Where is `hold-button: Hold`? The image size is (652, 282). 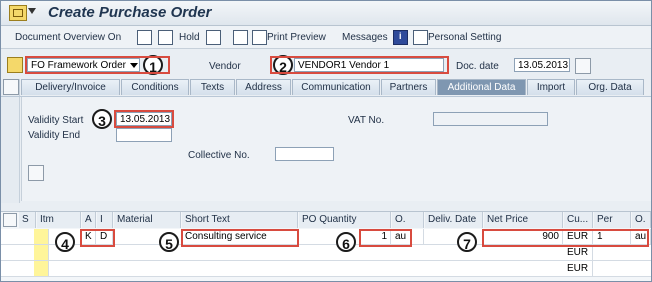 hold-button: Hold is located at coordinates (189, 37).